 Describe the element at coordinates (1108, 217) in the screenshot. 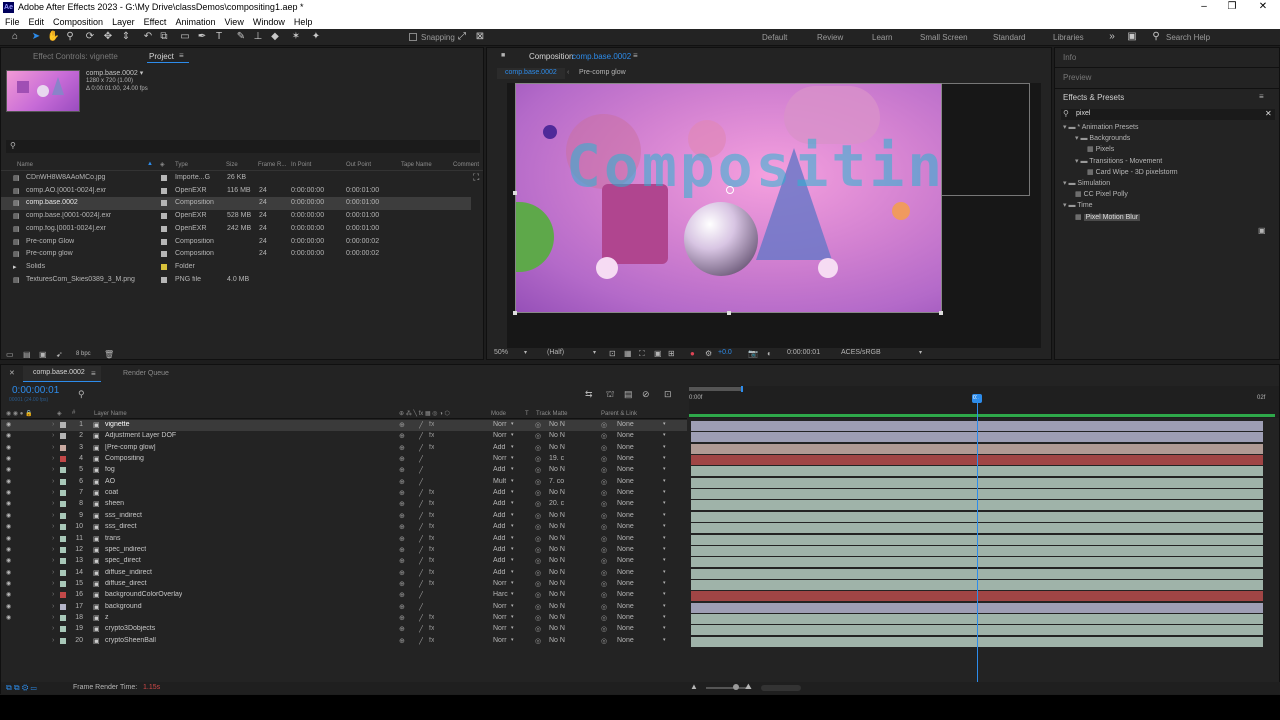

I see `effects-tree-item: ▦ Pixel Motion Blur` at that location.